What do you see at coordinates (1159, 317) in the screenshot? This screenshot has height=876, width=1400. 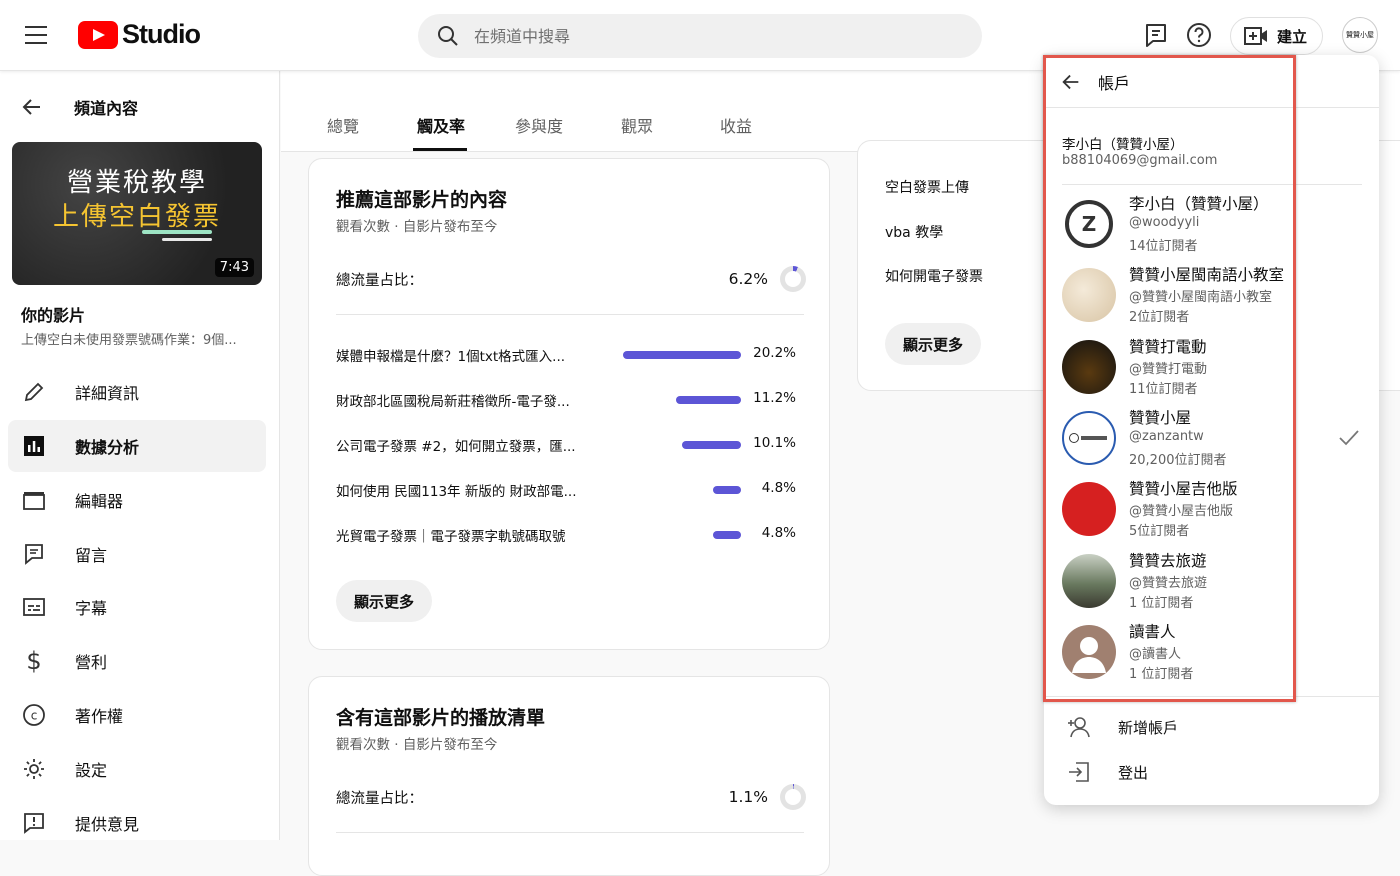 I see `account-subscribers: 2位訂閱者` at bounding box center [1159, 317].